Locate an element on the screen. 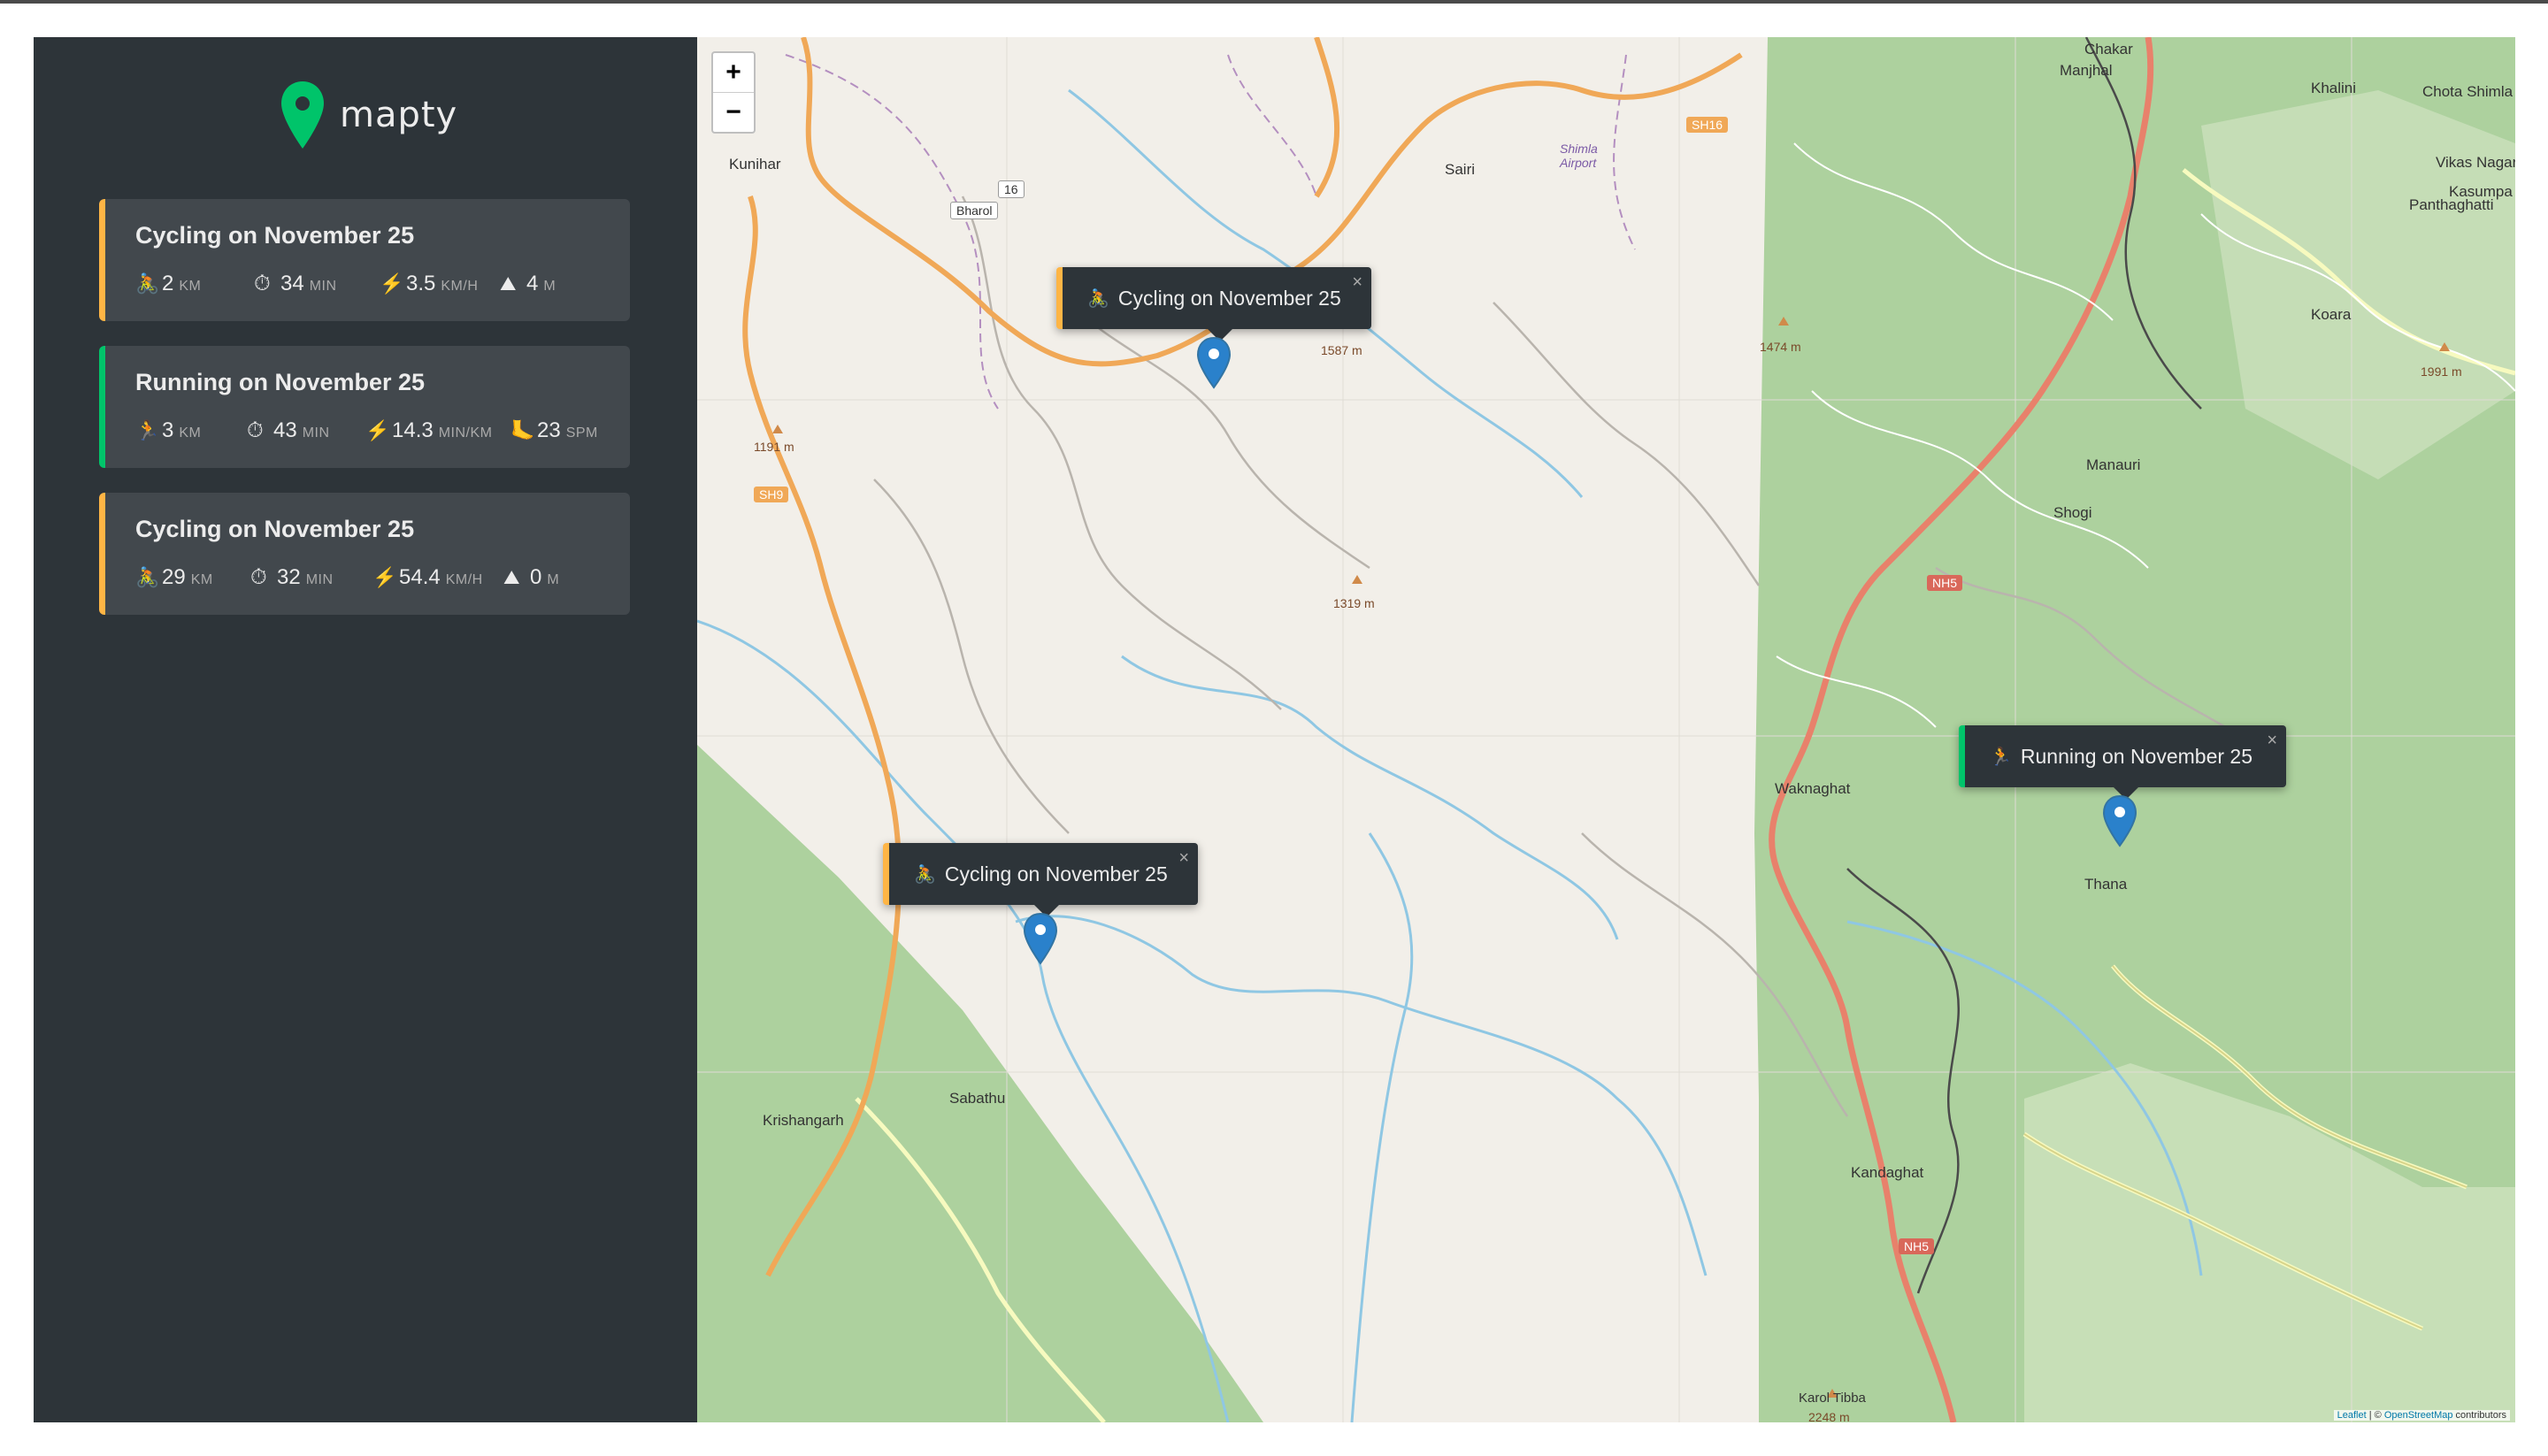 This screenshot has height=1456, width=2548. pace-value: 14.3 is located at coordinates (413, 430).